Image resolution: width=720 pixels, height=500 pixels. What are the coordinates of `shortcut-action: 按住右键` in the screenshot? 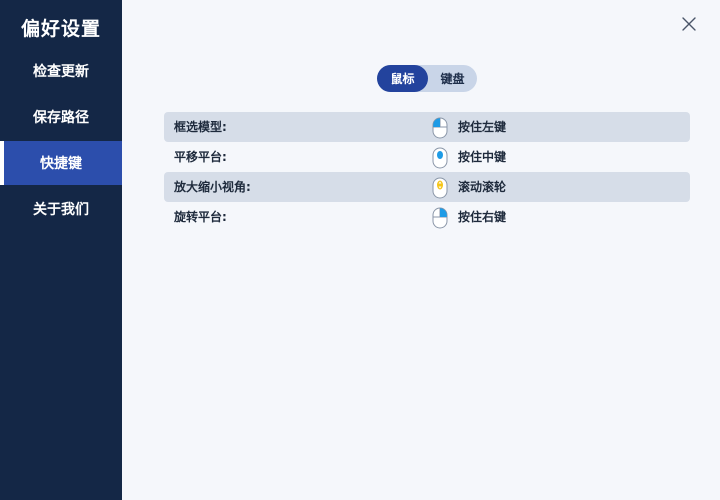 It's located at (482, 217).